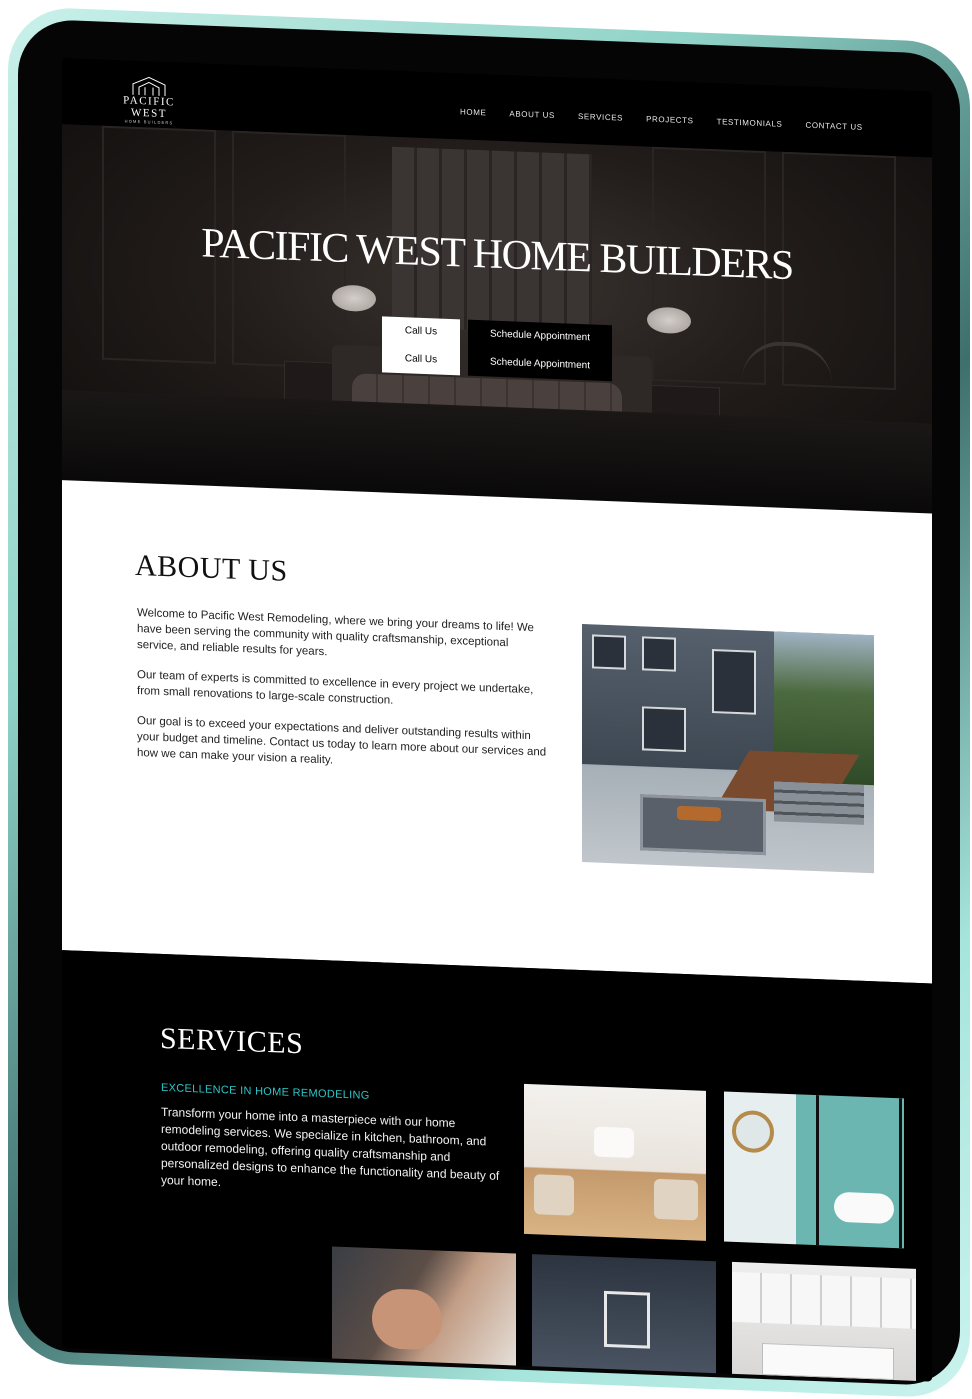 This screenshot has width=972, height=1399. I want to click on brand-logo: PACIFIC WEST HOME BUILDERS, so click(149, 99).